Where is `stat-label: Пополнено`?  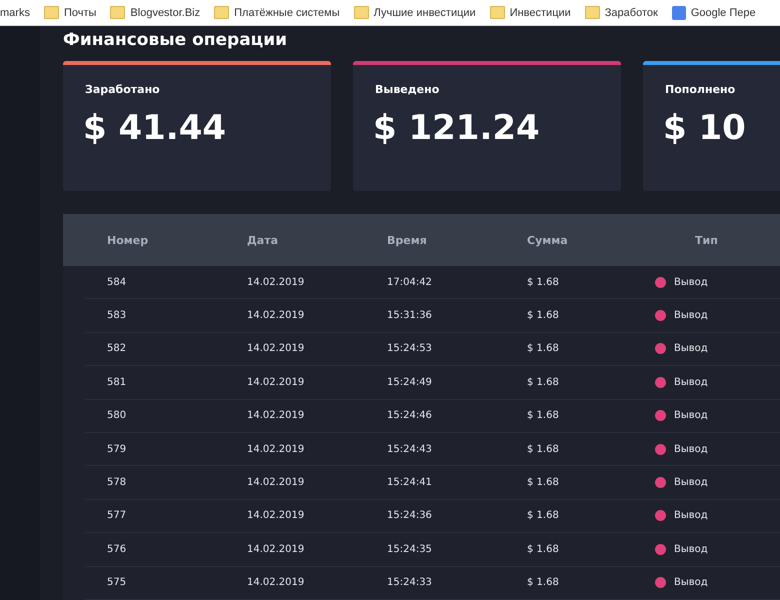
stat-label: Пополнено is located at coordinates (700, 89).